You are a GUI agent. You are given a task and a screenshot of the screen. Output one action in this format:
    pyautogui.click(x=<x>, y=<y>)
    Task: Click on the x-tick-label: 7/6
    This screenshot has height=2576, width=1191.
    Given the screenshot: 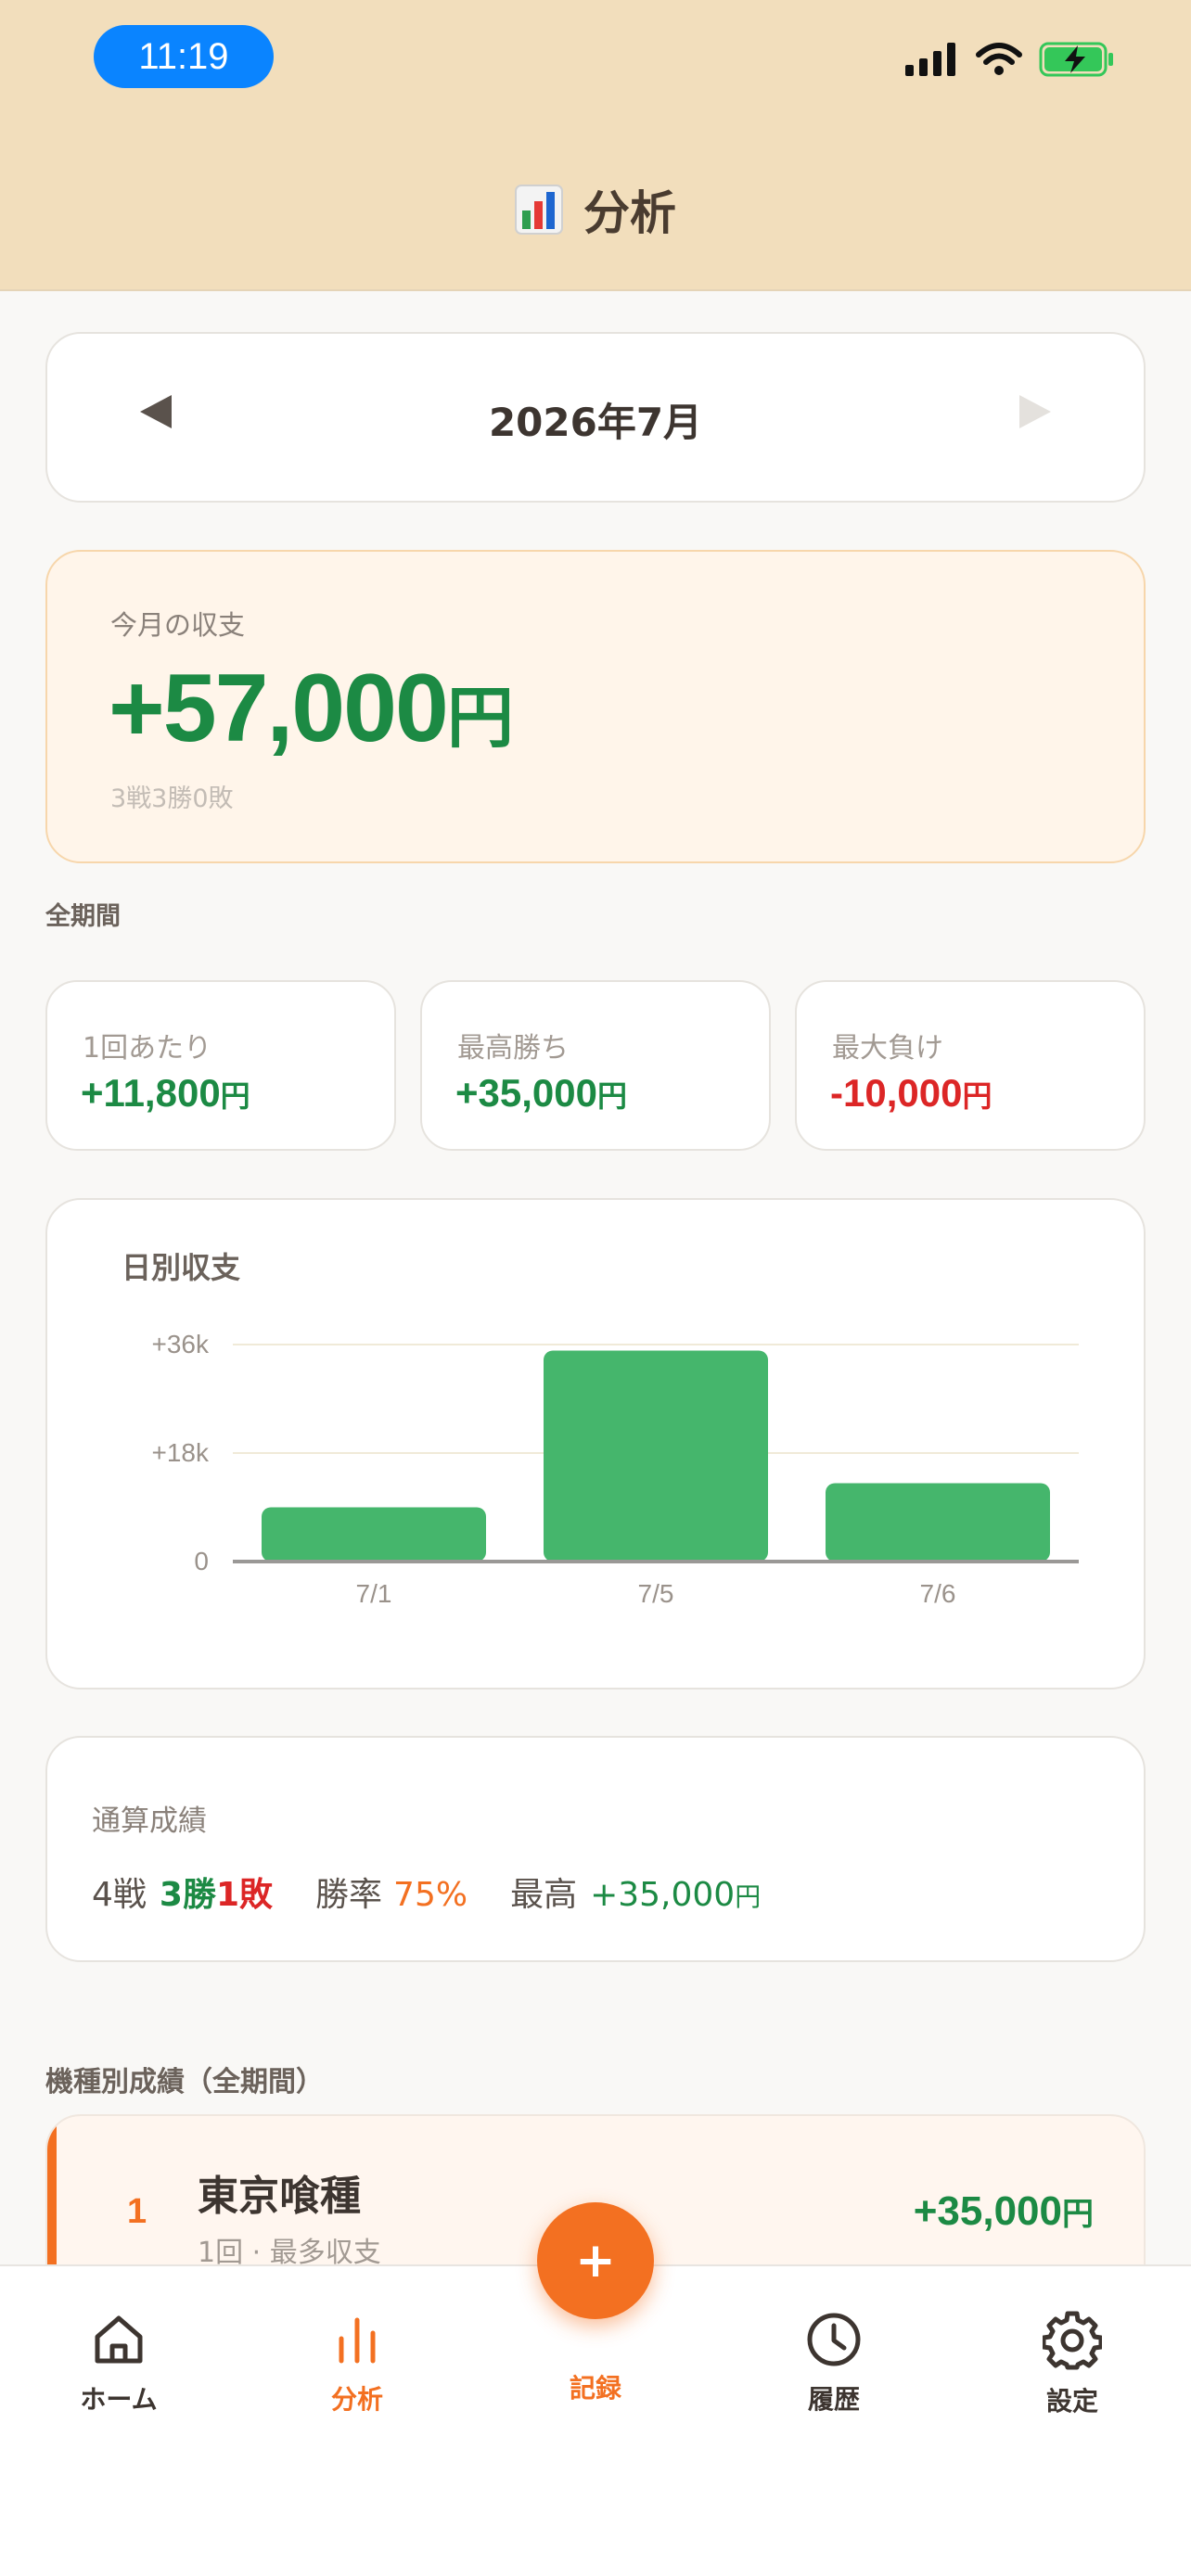 What is the action you would take?
    pyautogui.click(x=938, y=1593)
    